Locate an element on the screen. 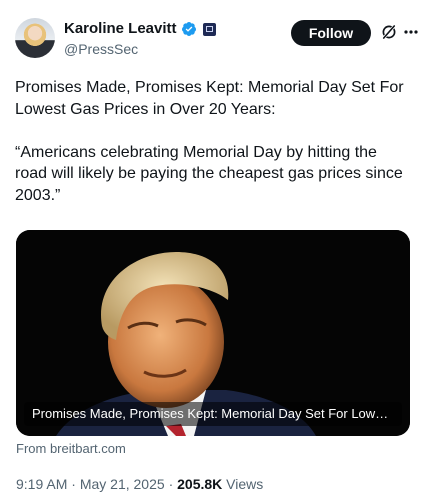 The width and height of the screenshot is (427, 500). tweet-date: May 21, 2025 is located at coordinates (122, 484).